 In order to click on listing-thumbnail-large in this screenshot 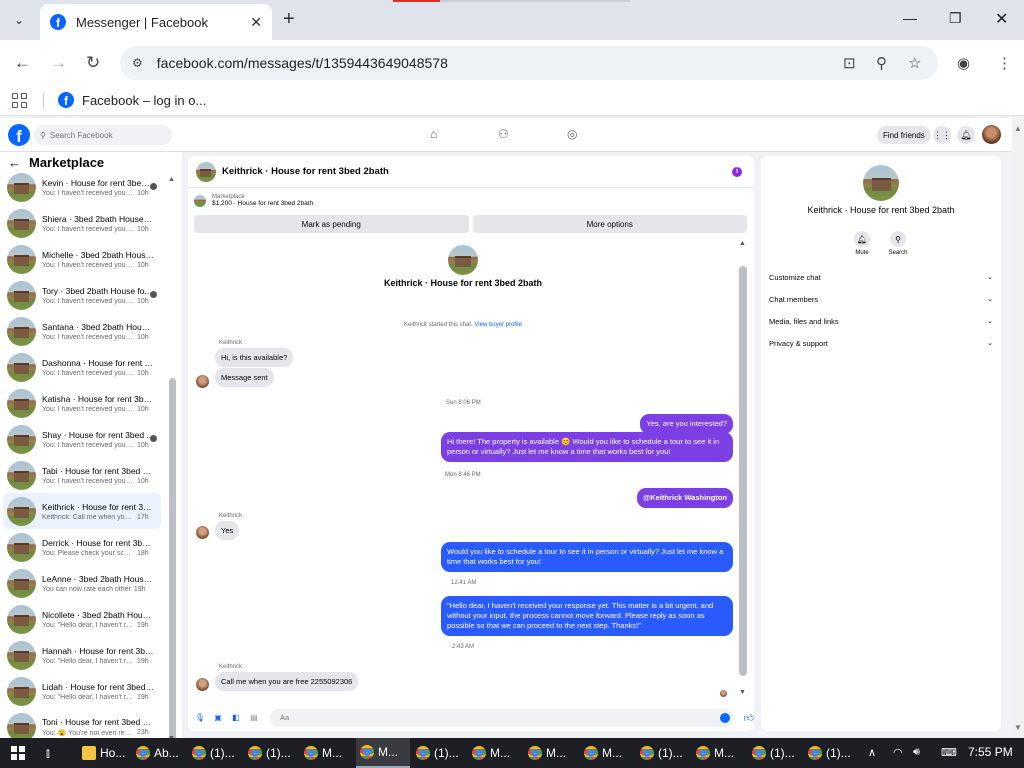, I will do `click(881, 183)`.